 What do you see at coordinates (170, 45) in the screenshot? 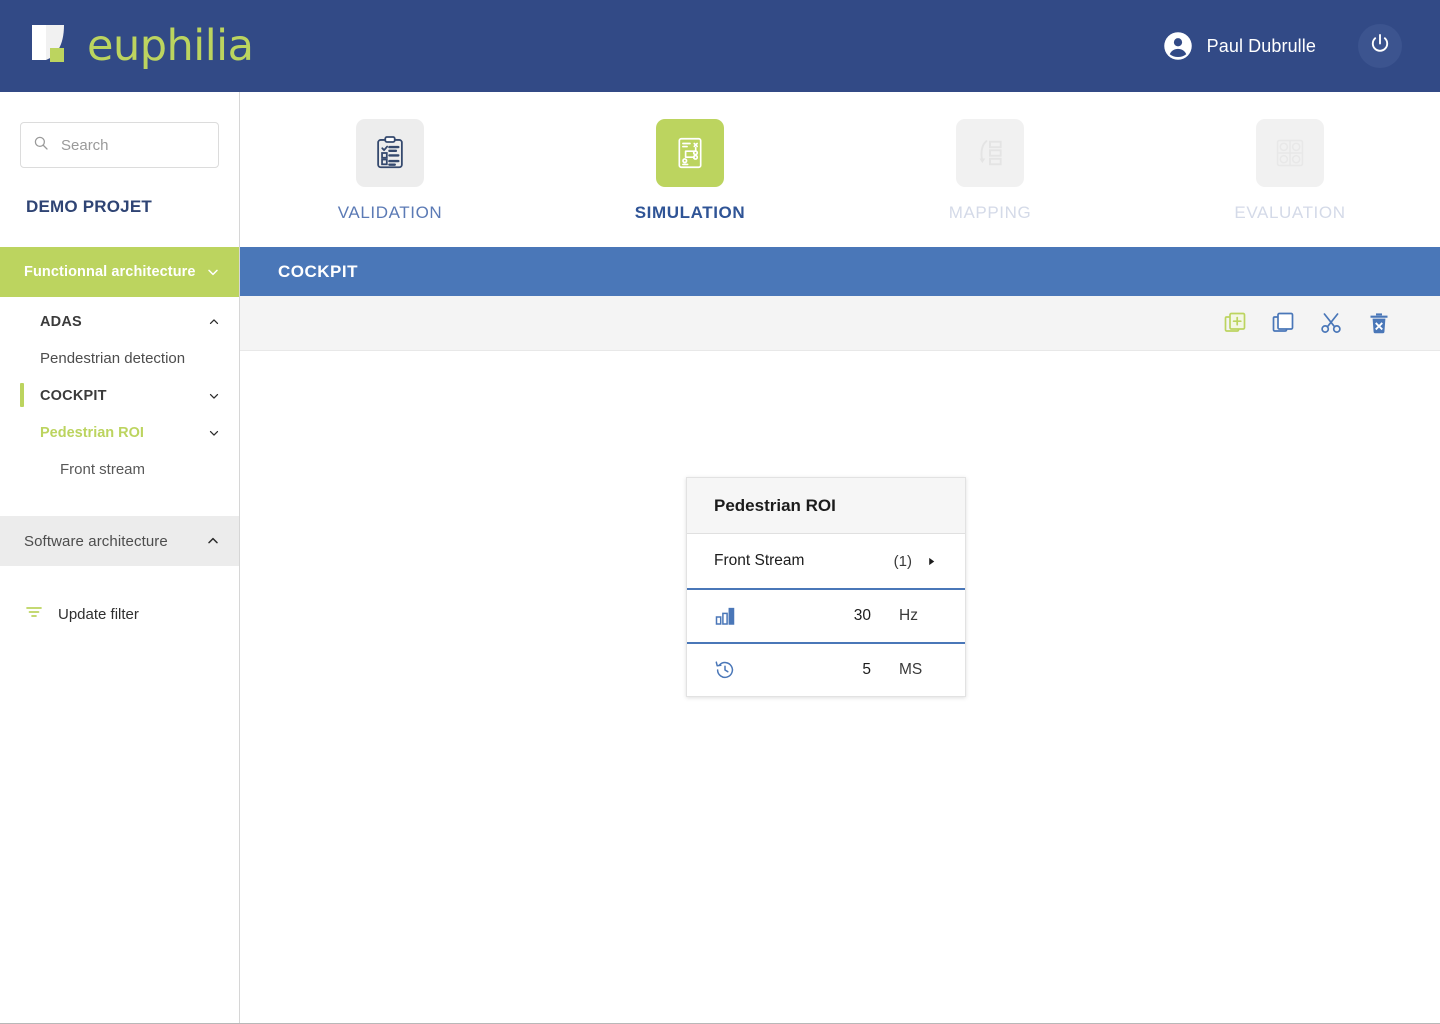
I see `brand-name: euphilia` at bounding box center [170, 45].